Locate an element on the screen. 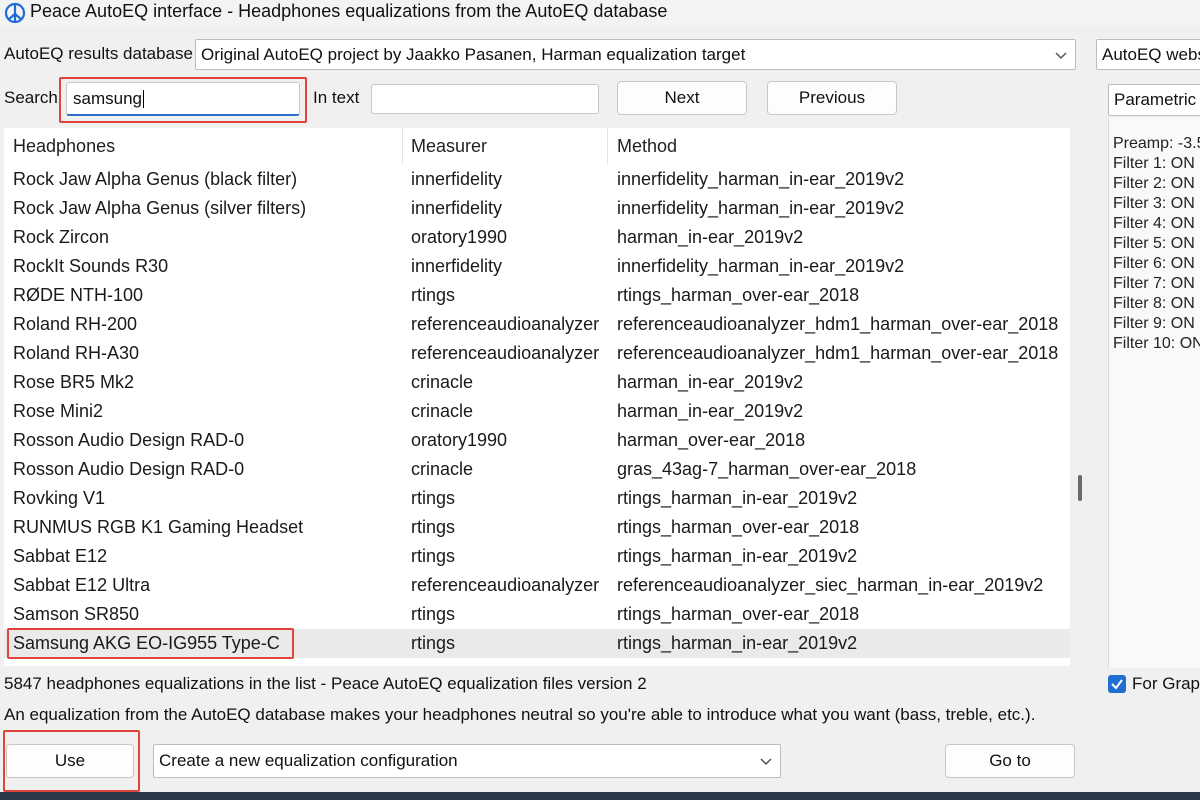 The image size is (1200, 800). taskbar-edge is located at coordinates (600, 796).